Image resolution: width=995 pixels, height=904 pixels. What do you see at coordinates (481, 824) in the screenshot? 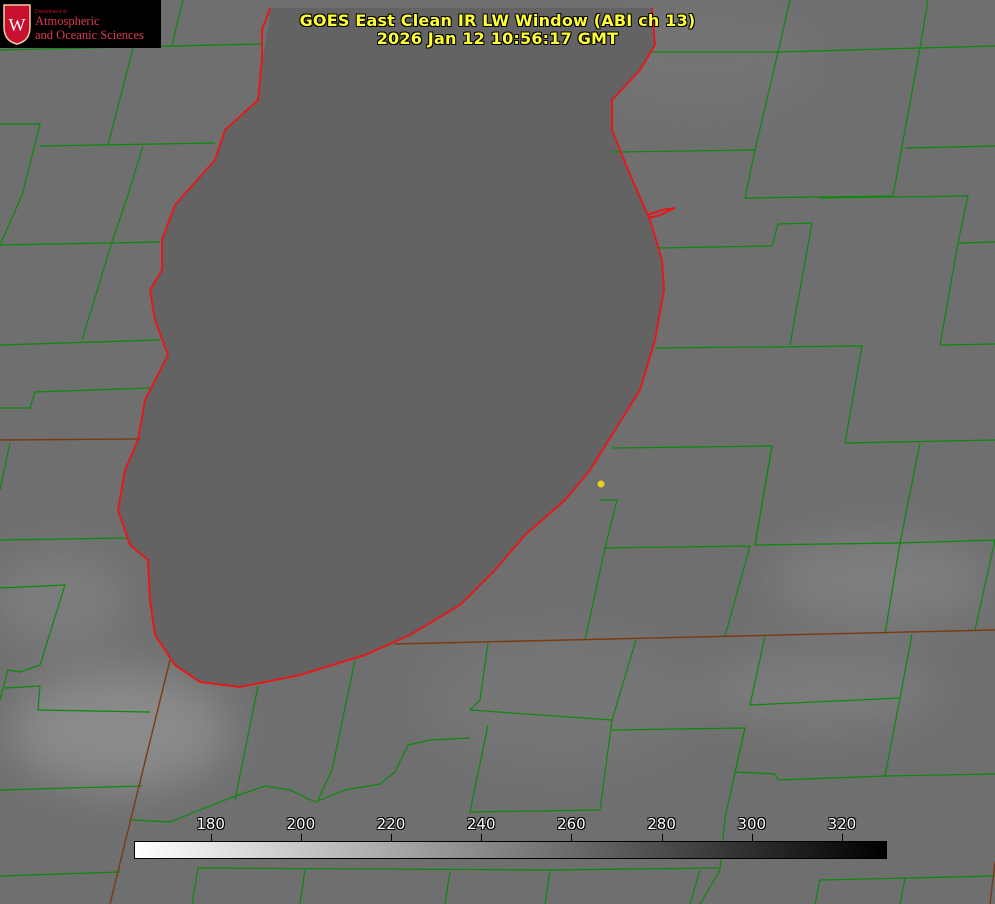
I see `colorbar-tick-label: 240` at bounding box center [481, 824].